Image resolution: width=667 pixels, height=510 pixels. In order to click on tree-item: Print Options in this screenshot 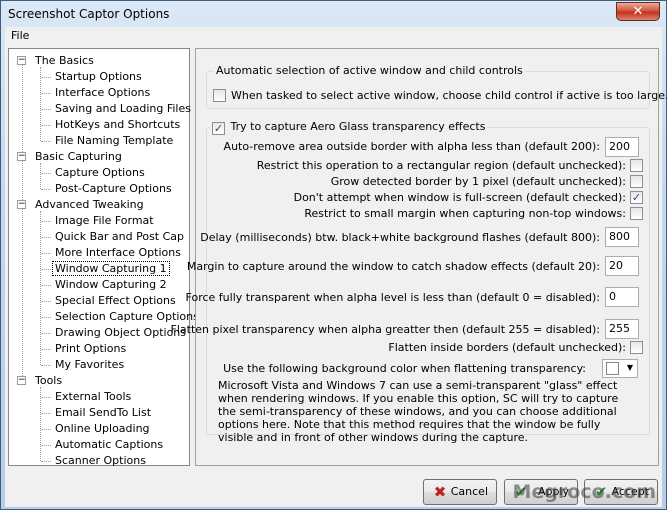, I will do `click(90, 349)`.